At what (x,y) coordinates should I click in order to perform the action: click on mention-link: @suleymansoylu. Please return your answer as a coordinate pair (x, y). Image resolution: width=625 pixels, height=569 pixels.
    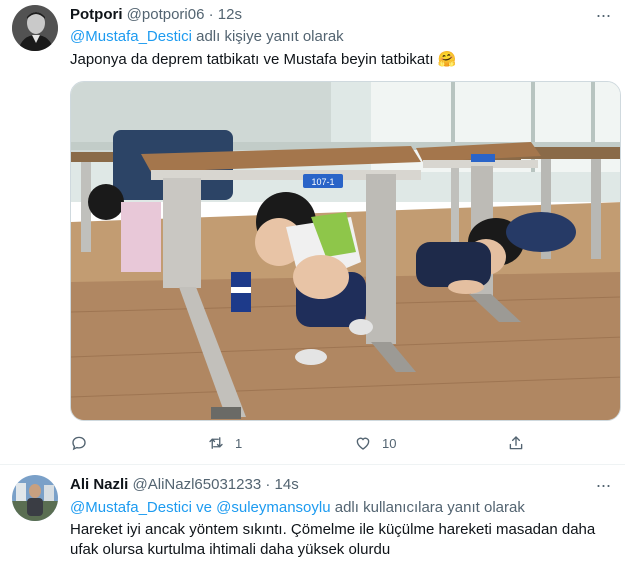
    Looking at the image, I should click on (273, 507).